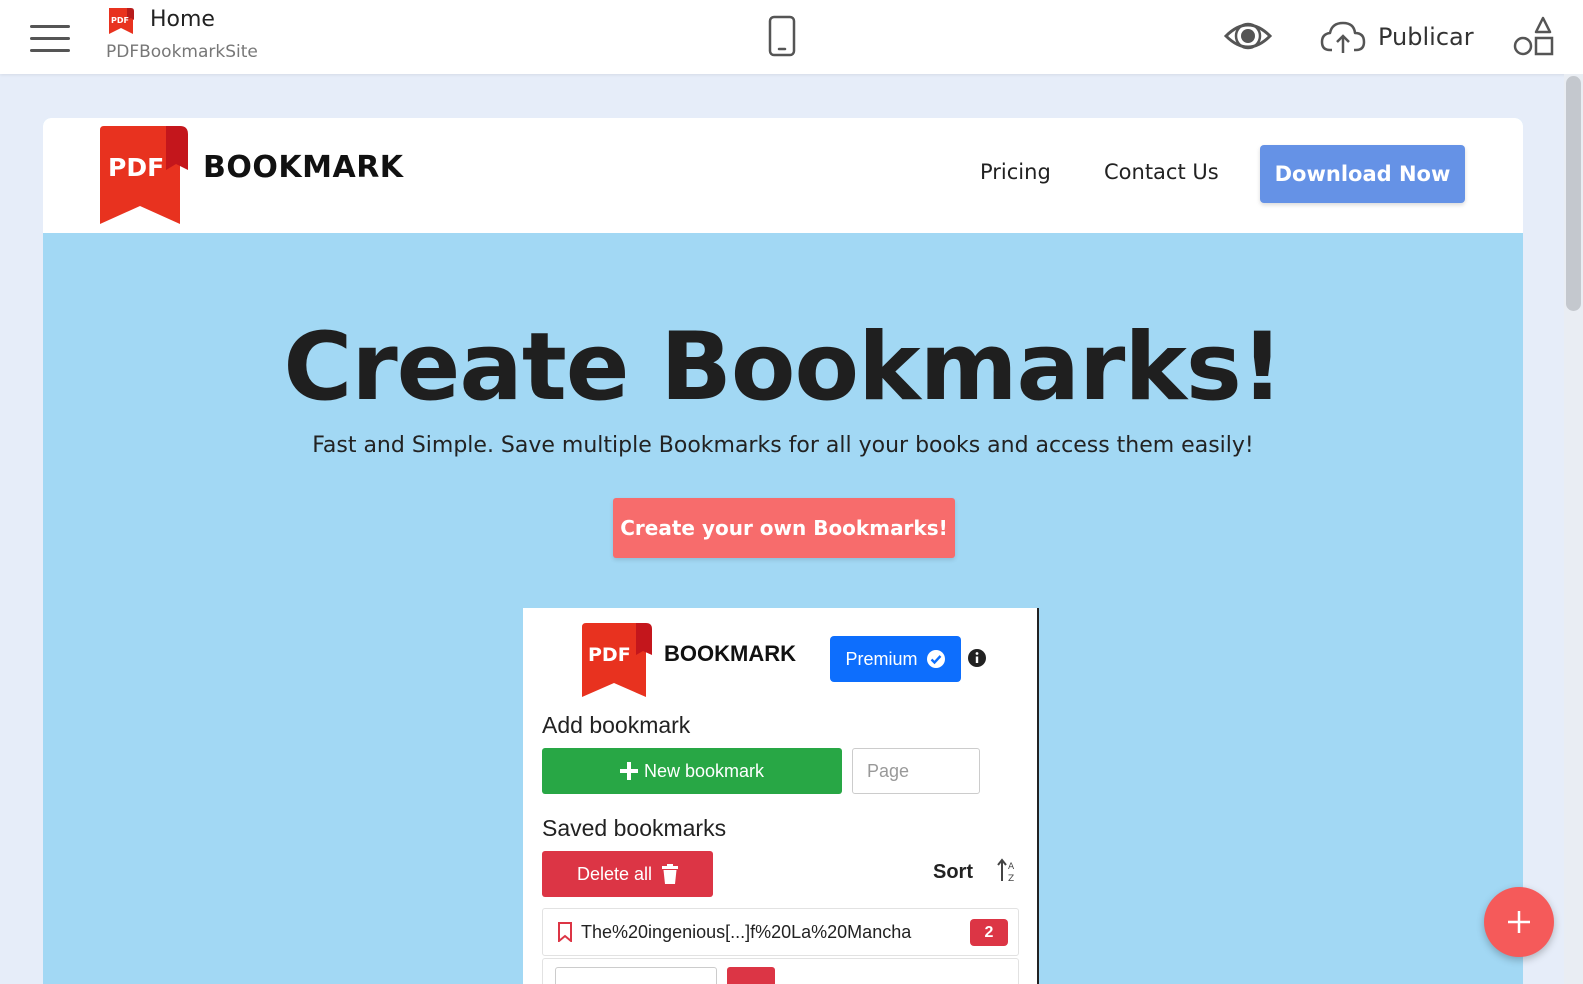  Describe the element at coordinates (1343, 37) in the screenshot. I see `cloud-upload-icon` at that location.